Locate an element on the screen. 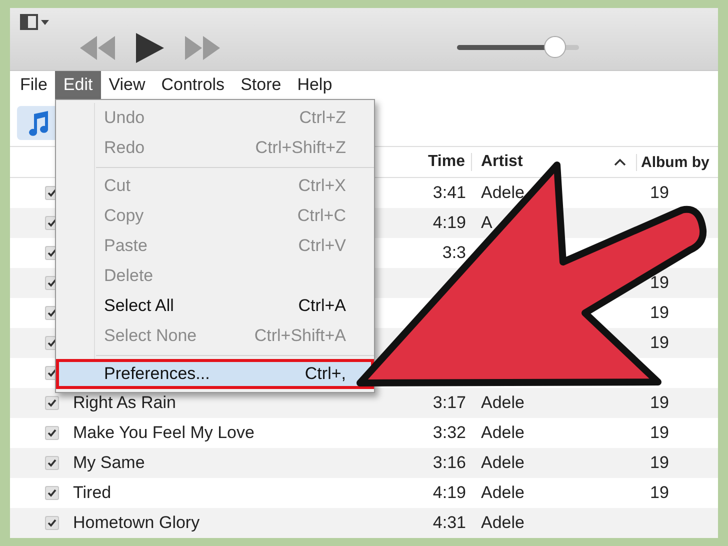  menu-bar-item: Store is located at coordinates (261, 85).